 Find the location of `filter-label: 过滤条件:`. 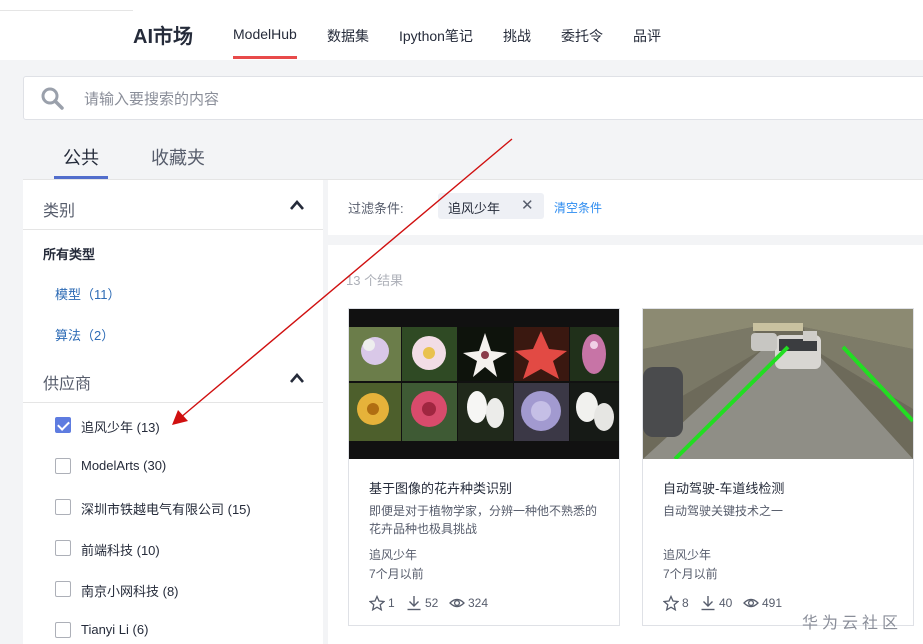

filter-label: 过滤条件: is located at coordinates (376, 208).